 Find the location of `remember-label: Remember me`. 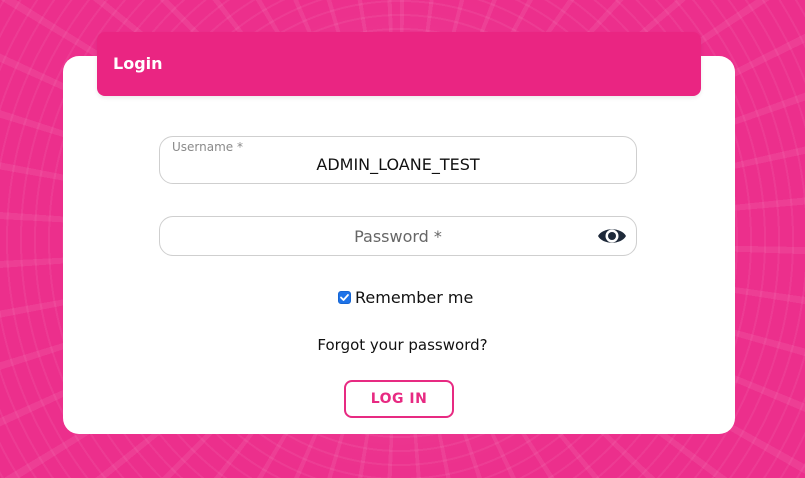

remember-label: Remember me is located at coordinates (414, 297).